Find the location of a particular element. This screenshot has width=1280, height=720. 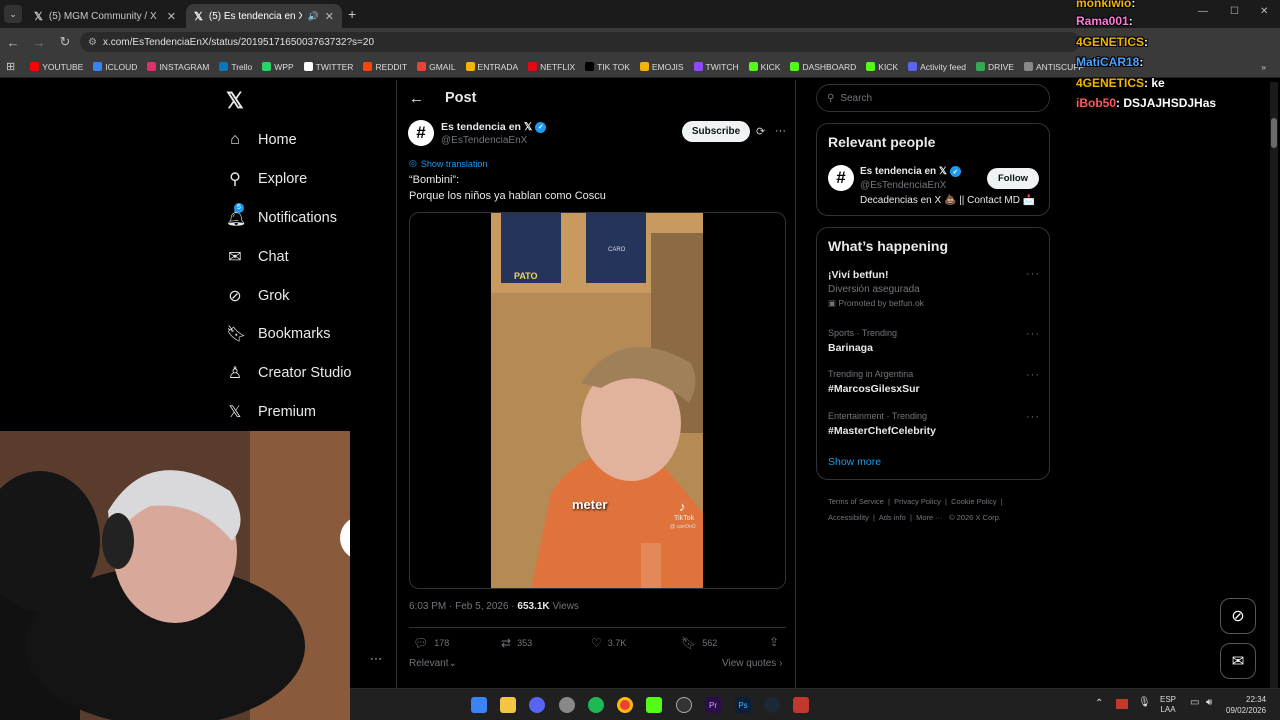

back-icon: ← is located at coordinates (13, 42).